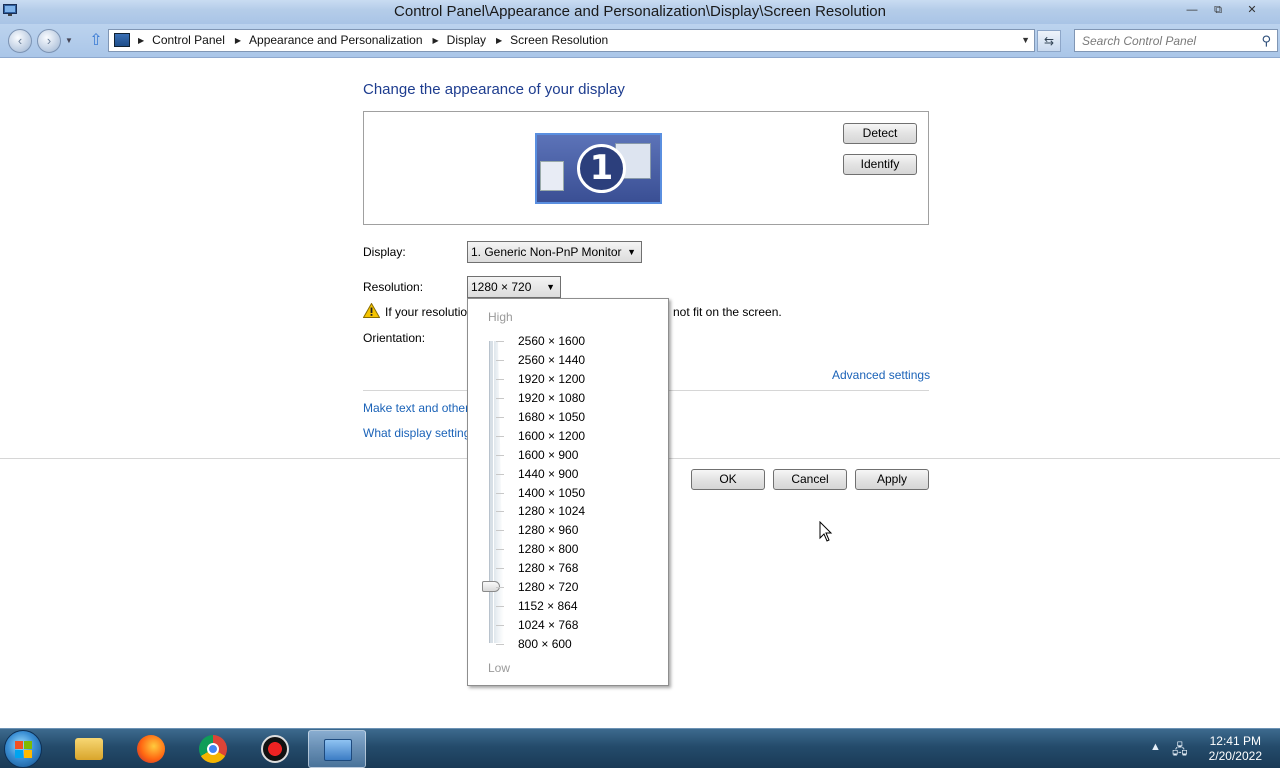 The image size is (1280, 768). Describe the element at coordinates (581, 587) in the screenshot. I see `resolution-option: 1280 × 720` at that location.